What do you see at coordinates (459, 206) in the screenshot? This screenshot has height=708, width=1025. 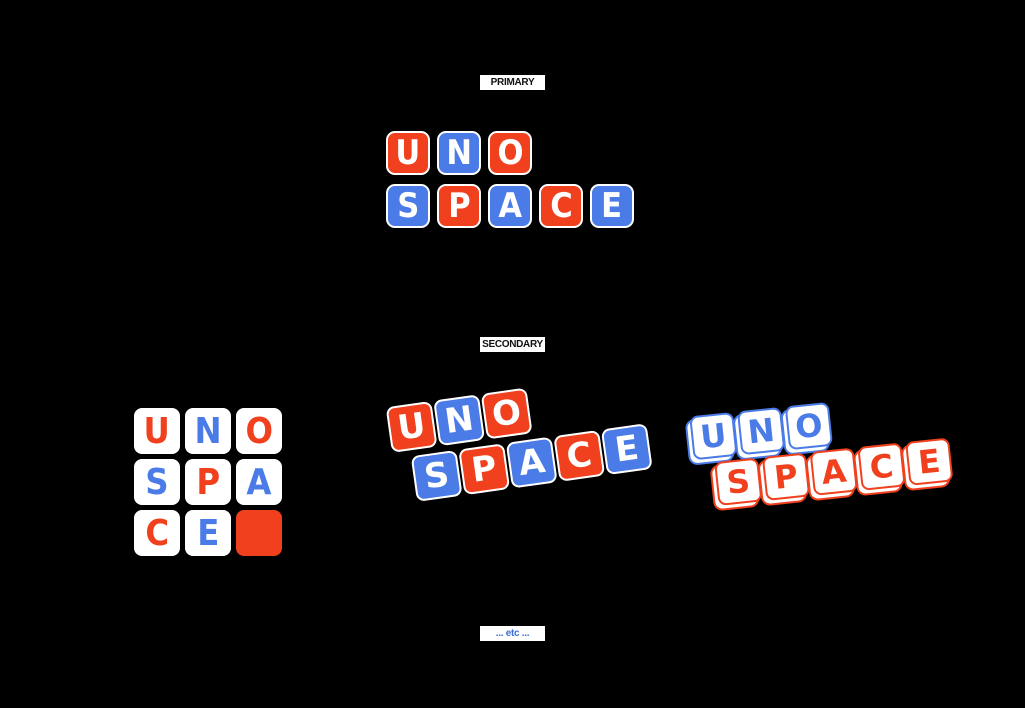 I see `primary-tile-p: P` at bounding box center [459, 206].